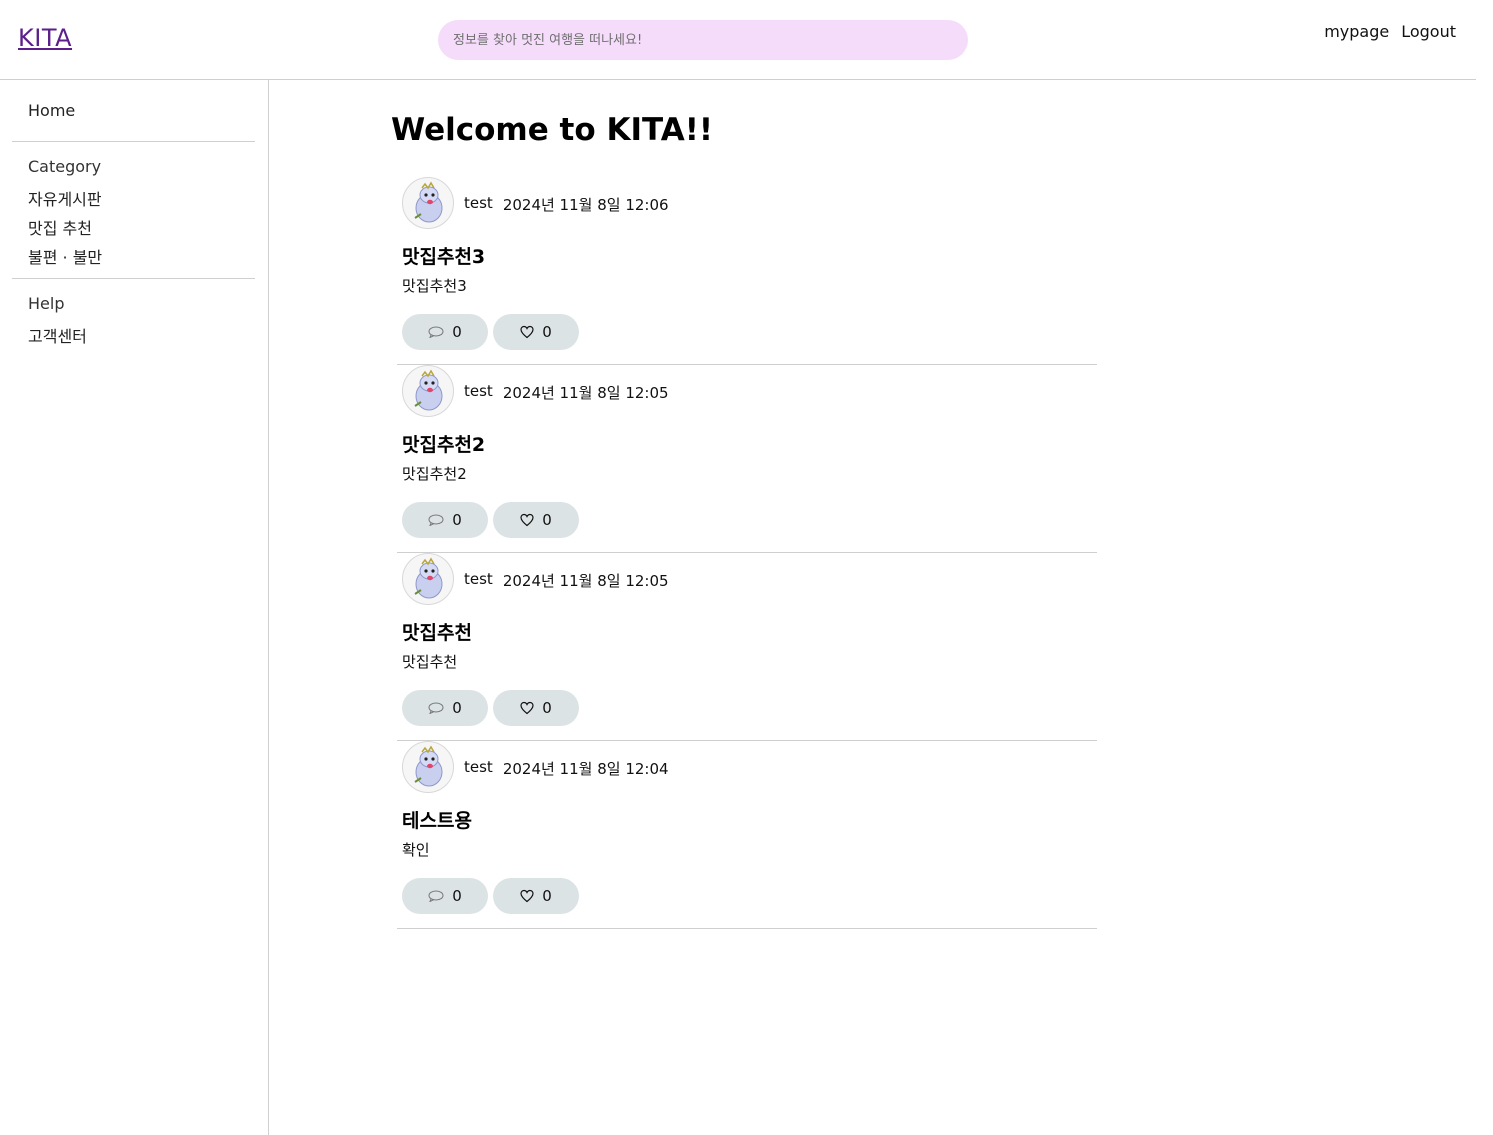 The image size is (1493, 1135). I want to click on post-title: 맛집추천2, so click(443, 443).